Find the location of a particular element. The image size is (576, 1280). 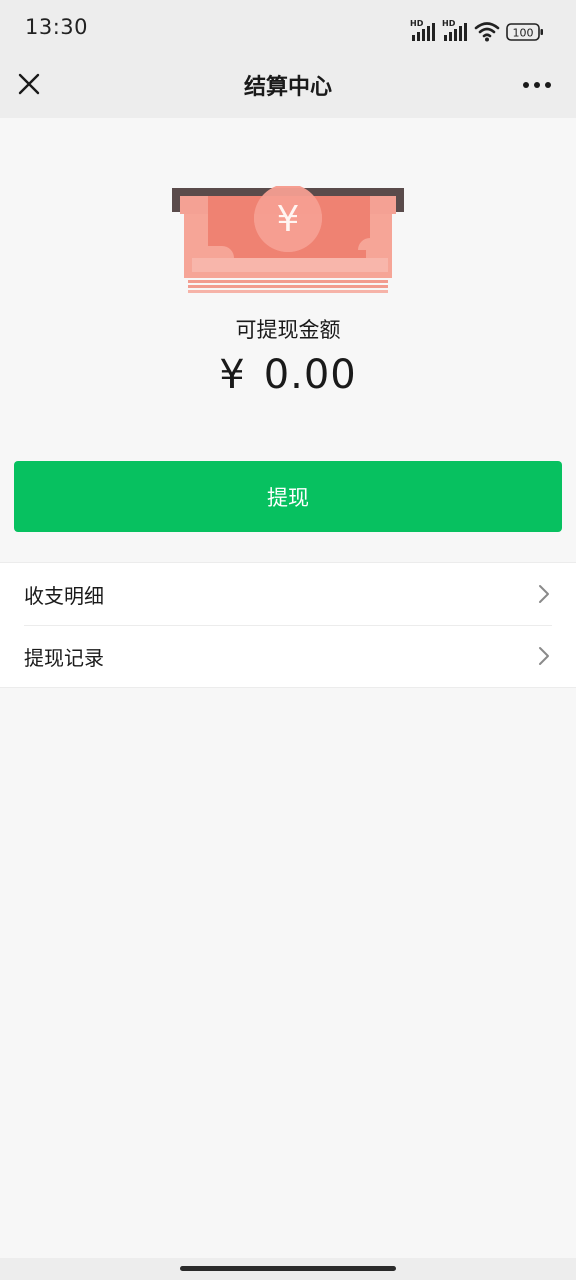

page-title: 结算中心 is located at coordinates (287, 87).